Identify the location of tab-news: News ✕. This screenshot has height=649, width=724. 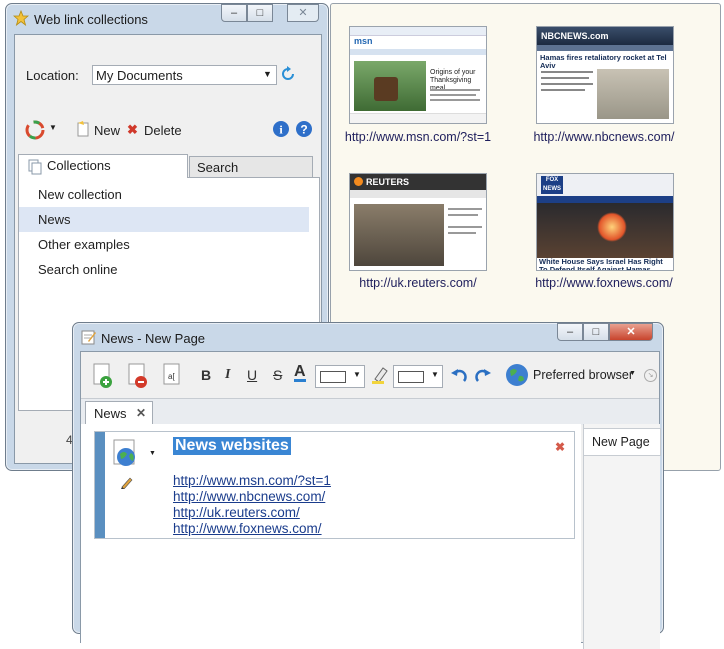
(119, 413).